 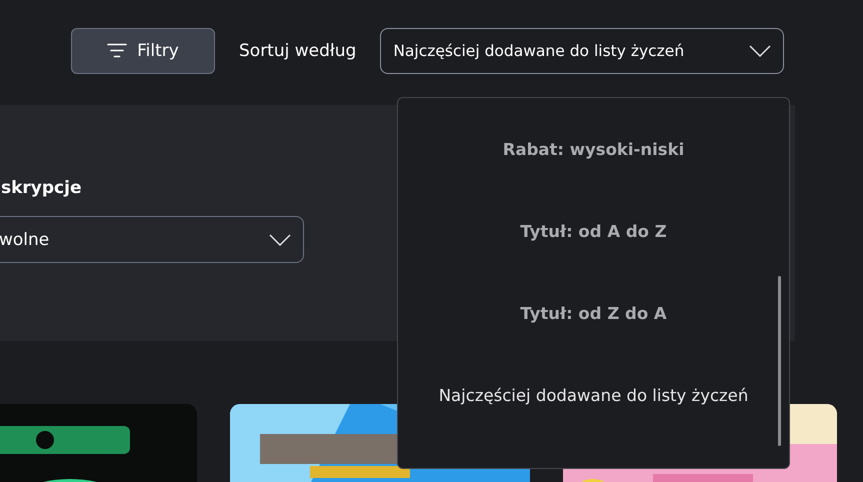 I want to click on menu-item: Tytuł: od Z do A, so click(x=593, y=345).